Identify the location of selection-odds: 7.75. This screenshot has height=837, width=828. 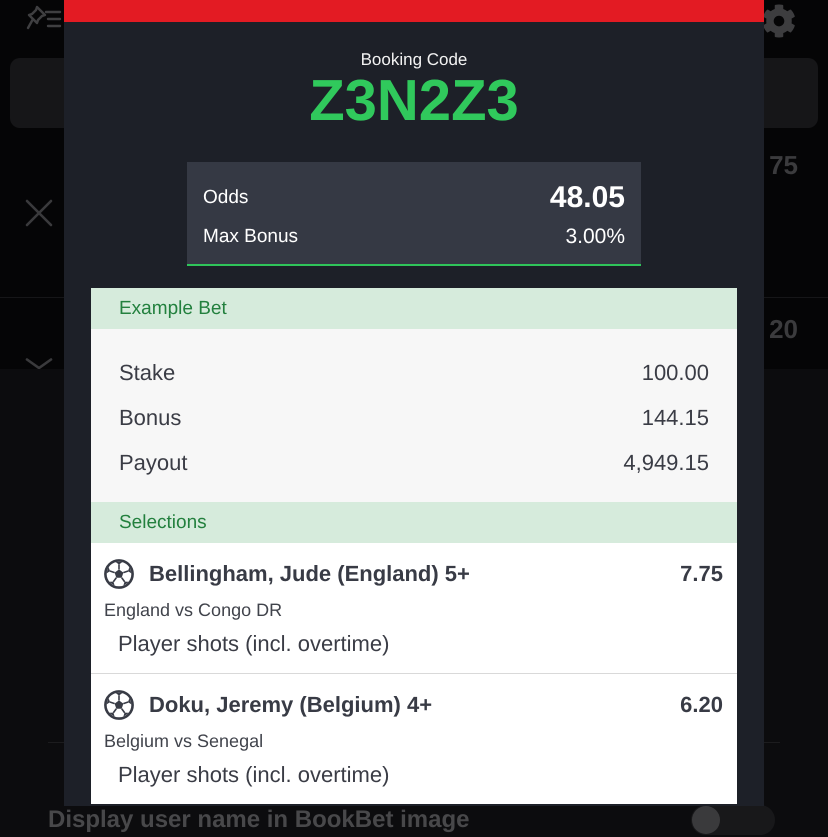
(701, 574).